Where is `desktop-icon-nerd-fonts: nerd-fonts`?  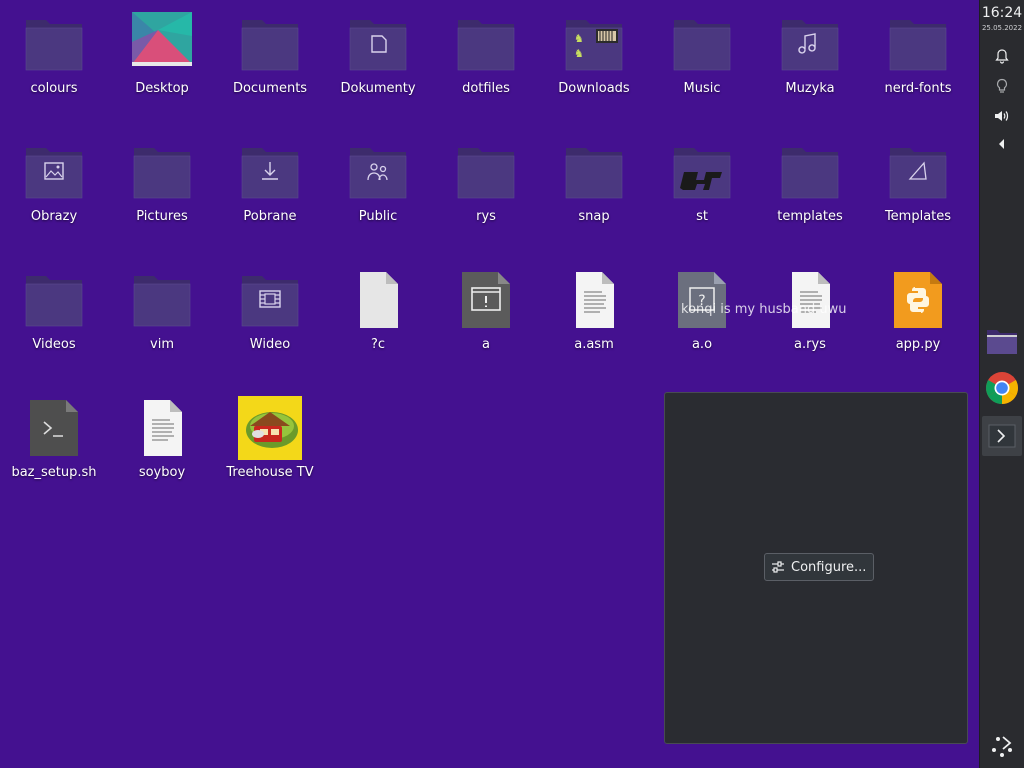
desktop-icon-nerd-fonts: nerd-fonts is located at coordinates (918, 64).